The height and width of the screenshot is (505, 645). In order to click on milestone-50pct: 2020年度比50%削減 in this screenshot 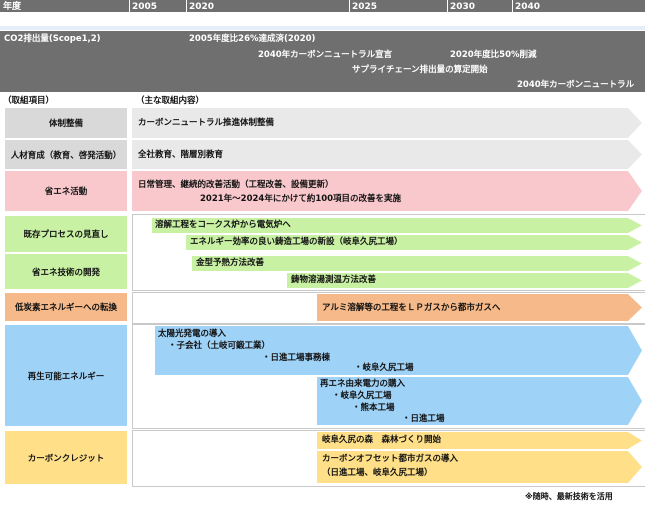, I will do `click(493, 55)`.